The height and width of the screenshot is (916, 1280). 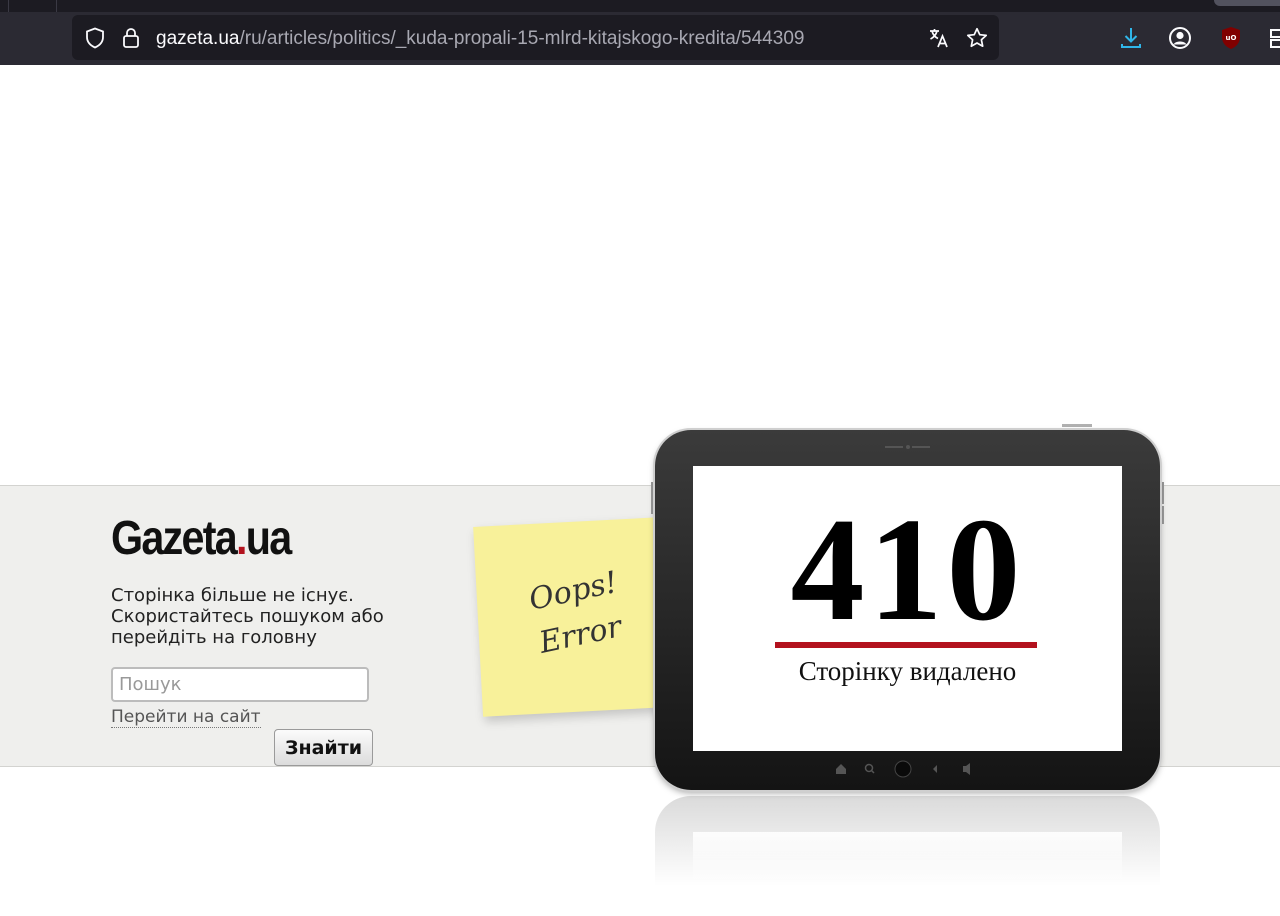 What do you see at coordinates (907, 862) in the screenshot?
I see `tablet-reflection-screen` at bounding box center [907, 862].